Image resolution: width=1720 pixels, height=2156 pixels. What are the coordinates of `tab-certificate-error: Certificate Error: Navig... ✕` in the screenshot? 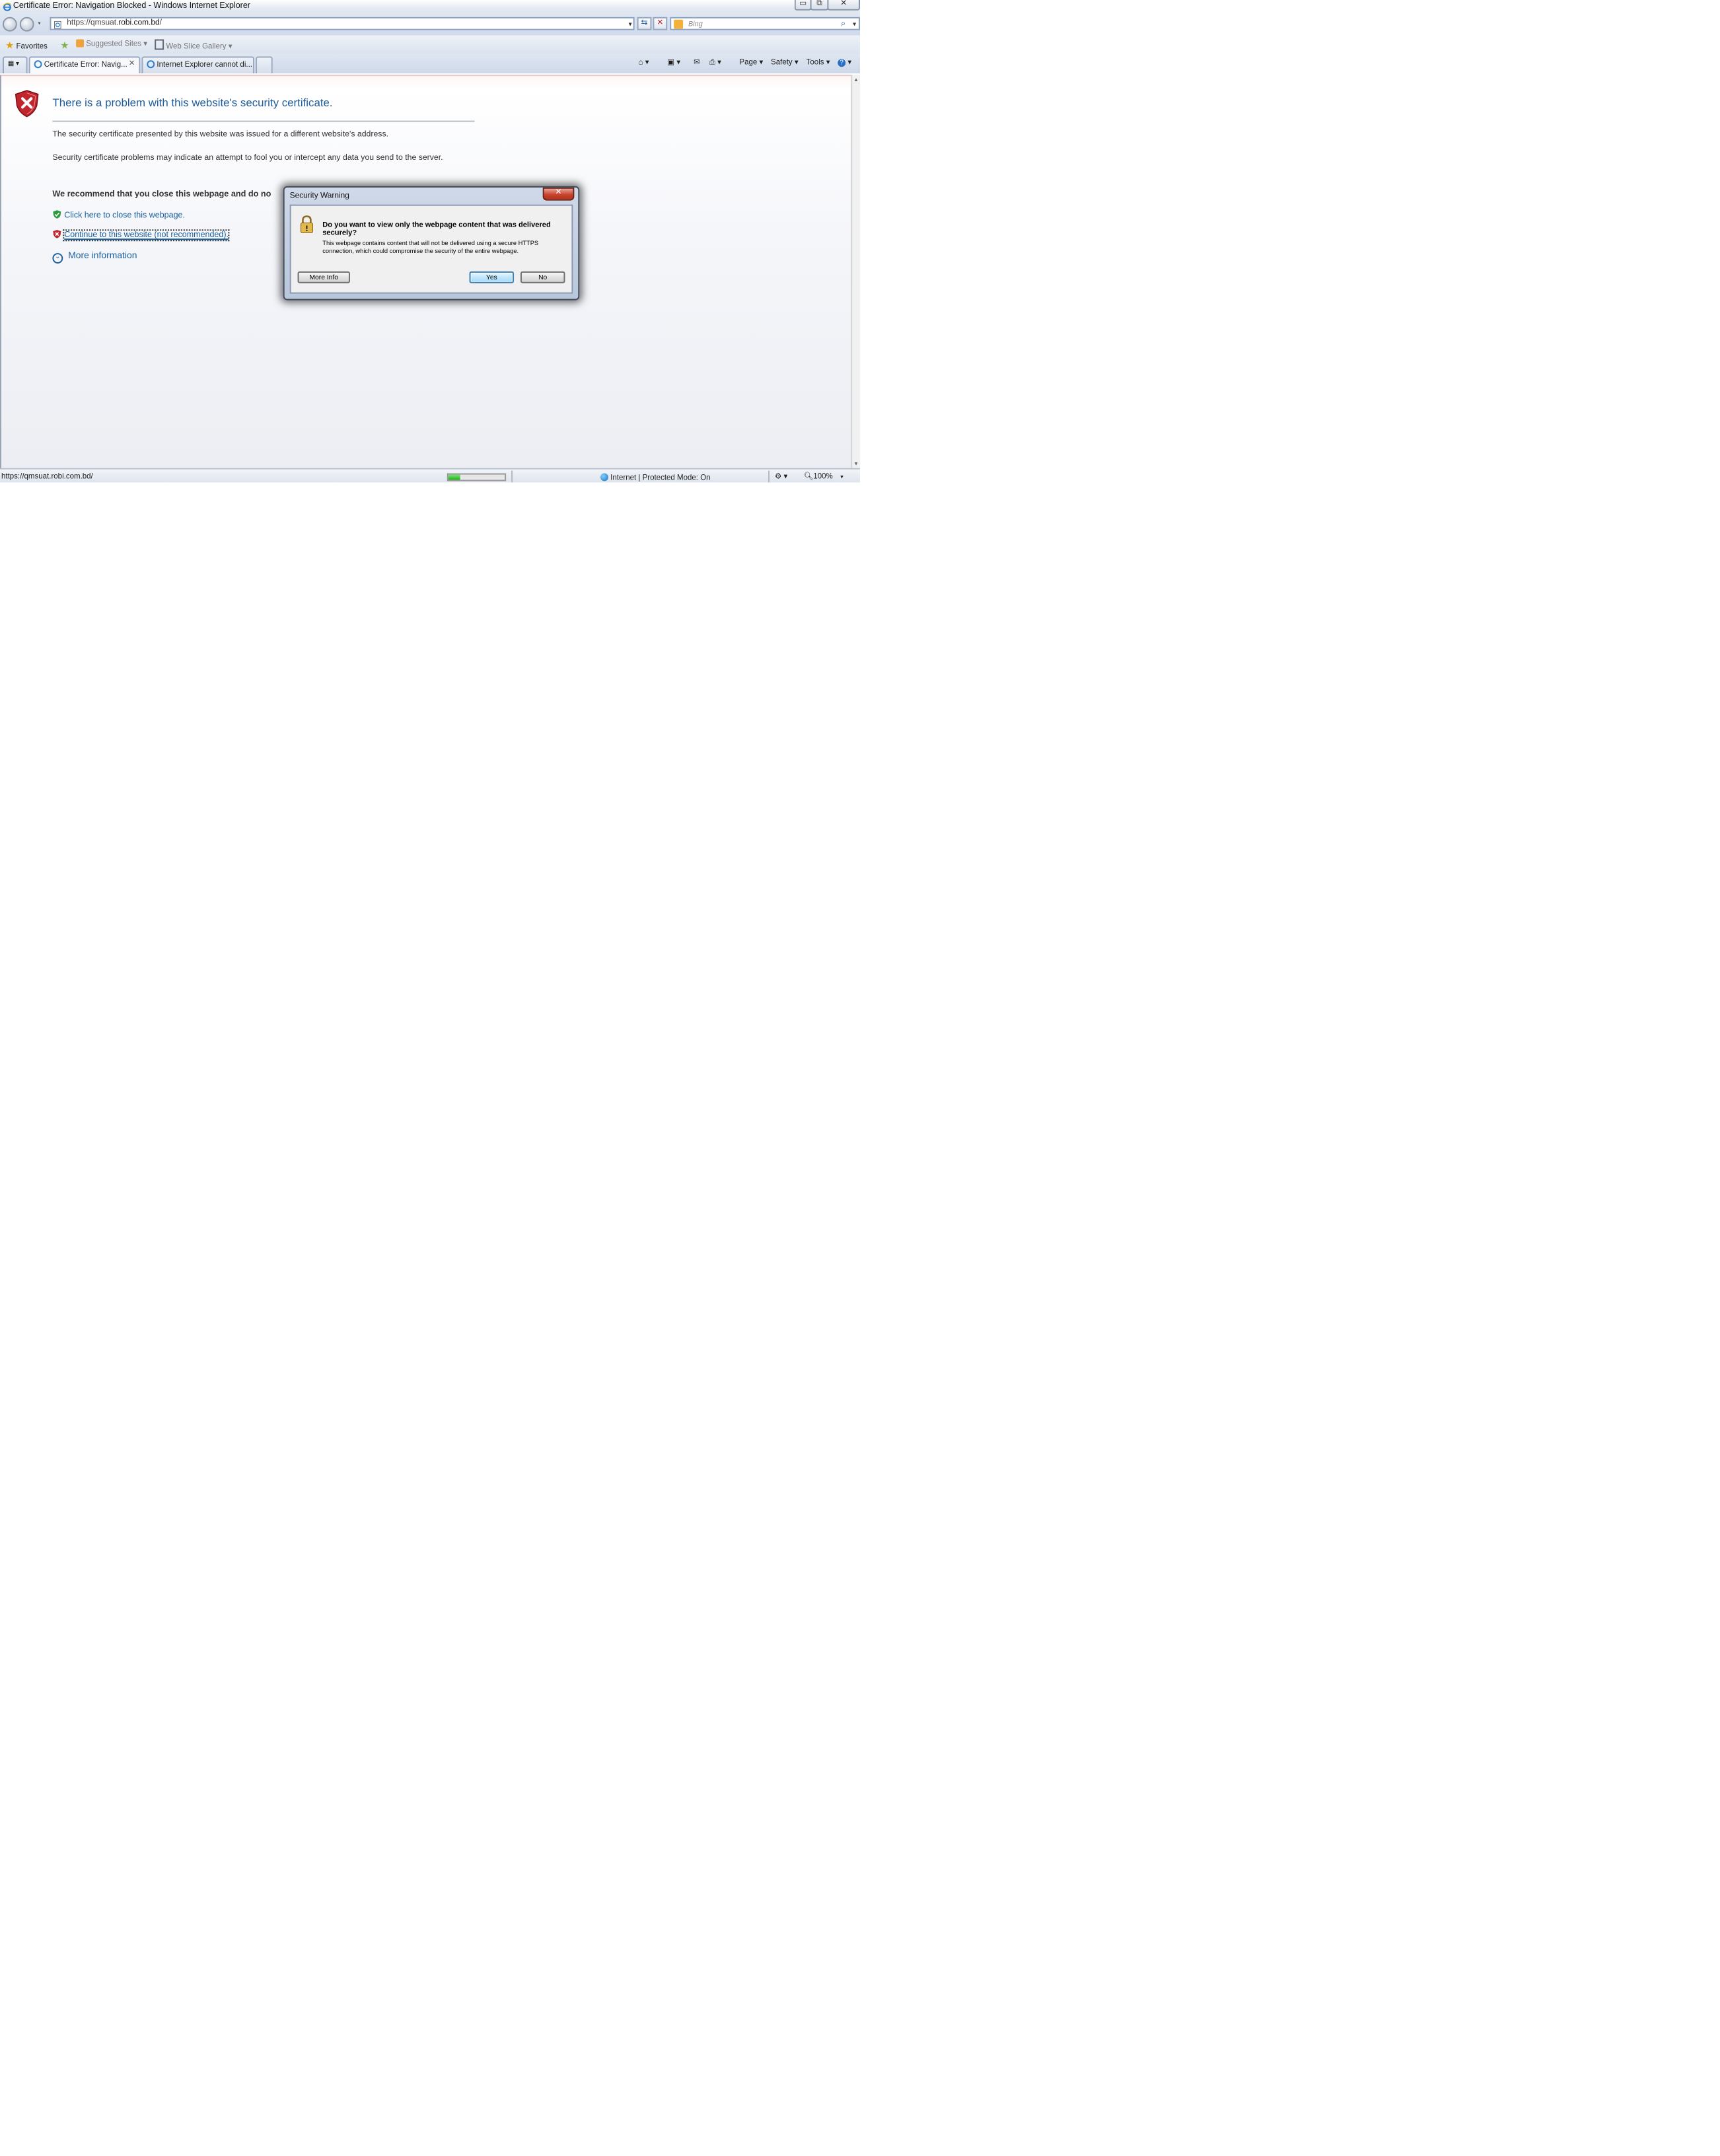 It's located at (84, 65).